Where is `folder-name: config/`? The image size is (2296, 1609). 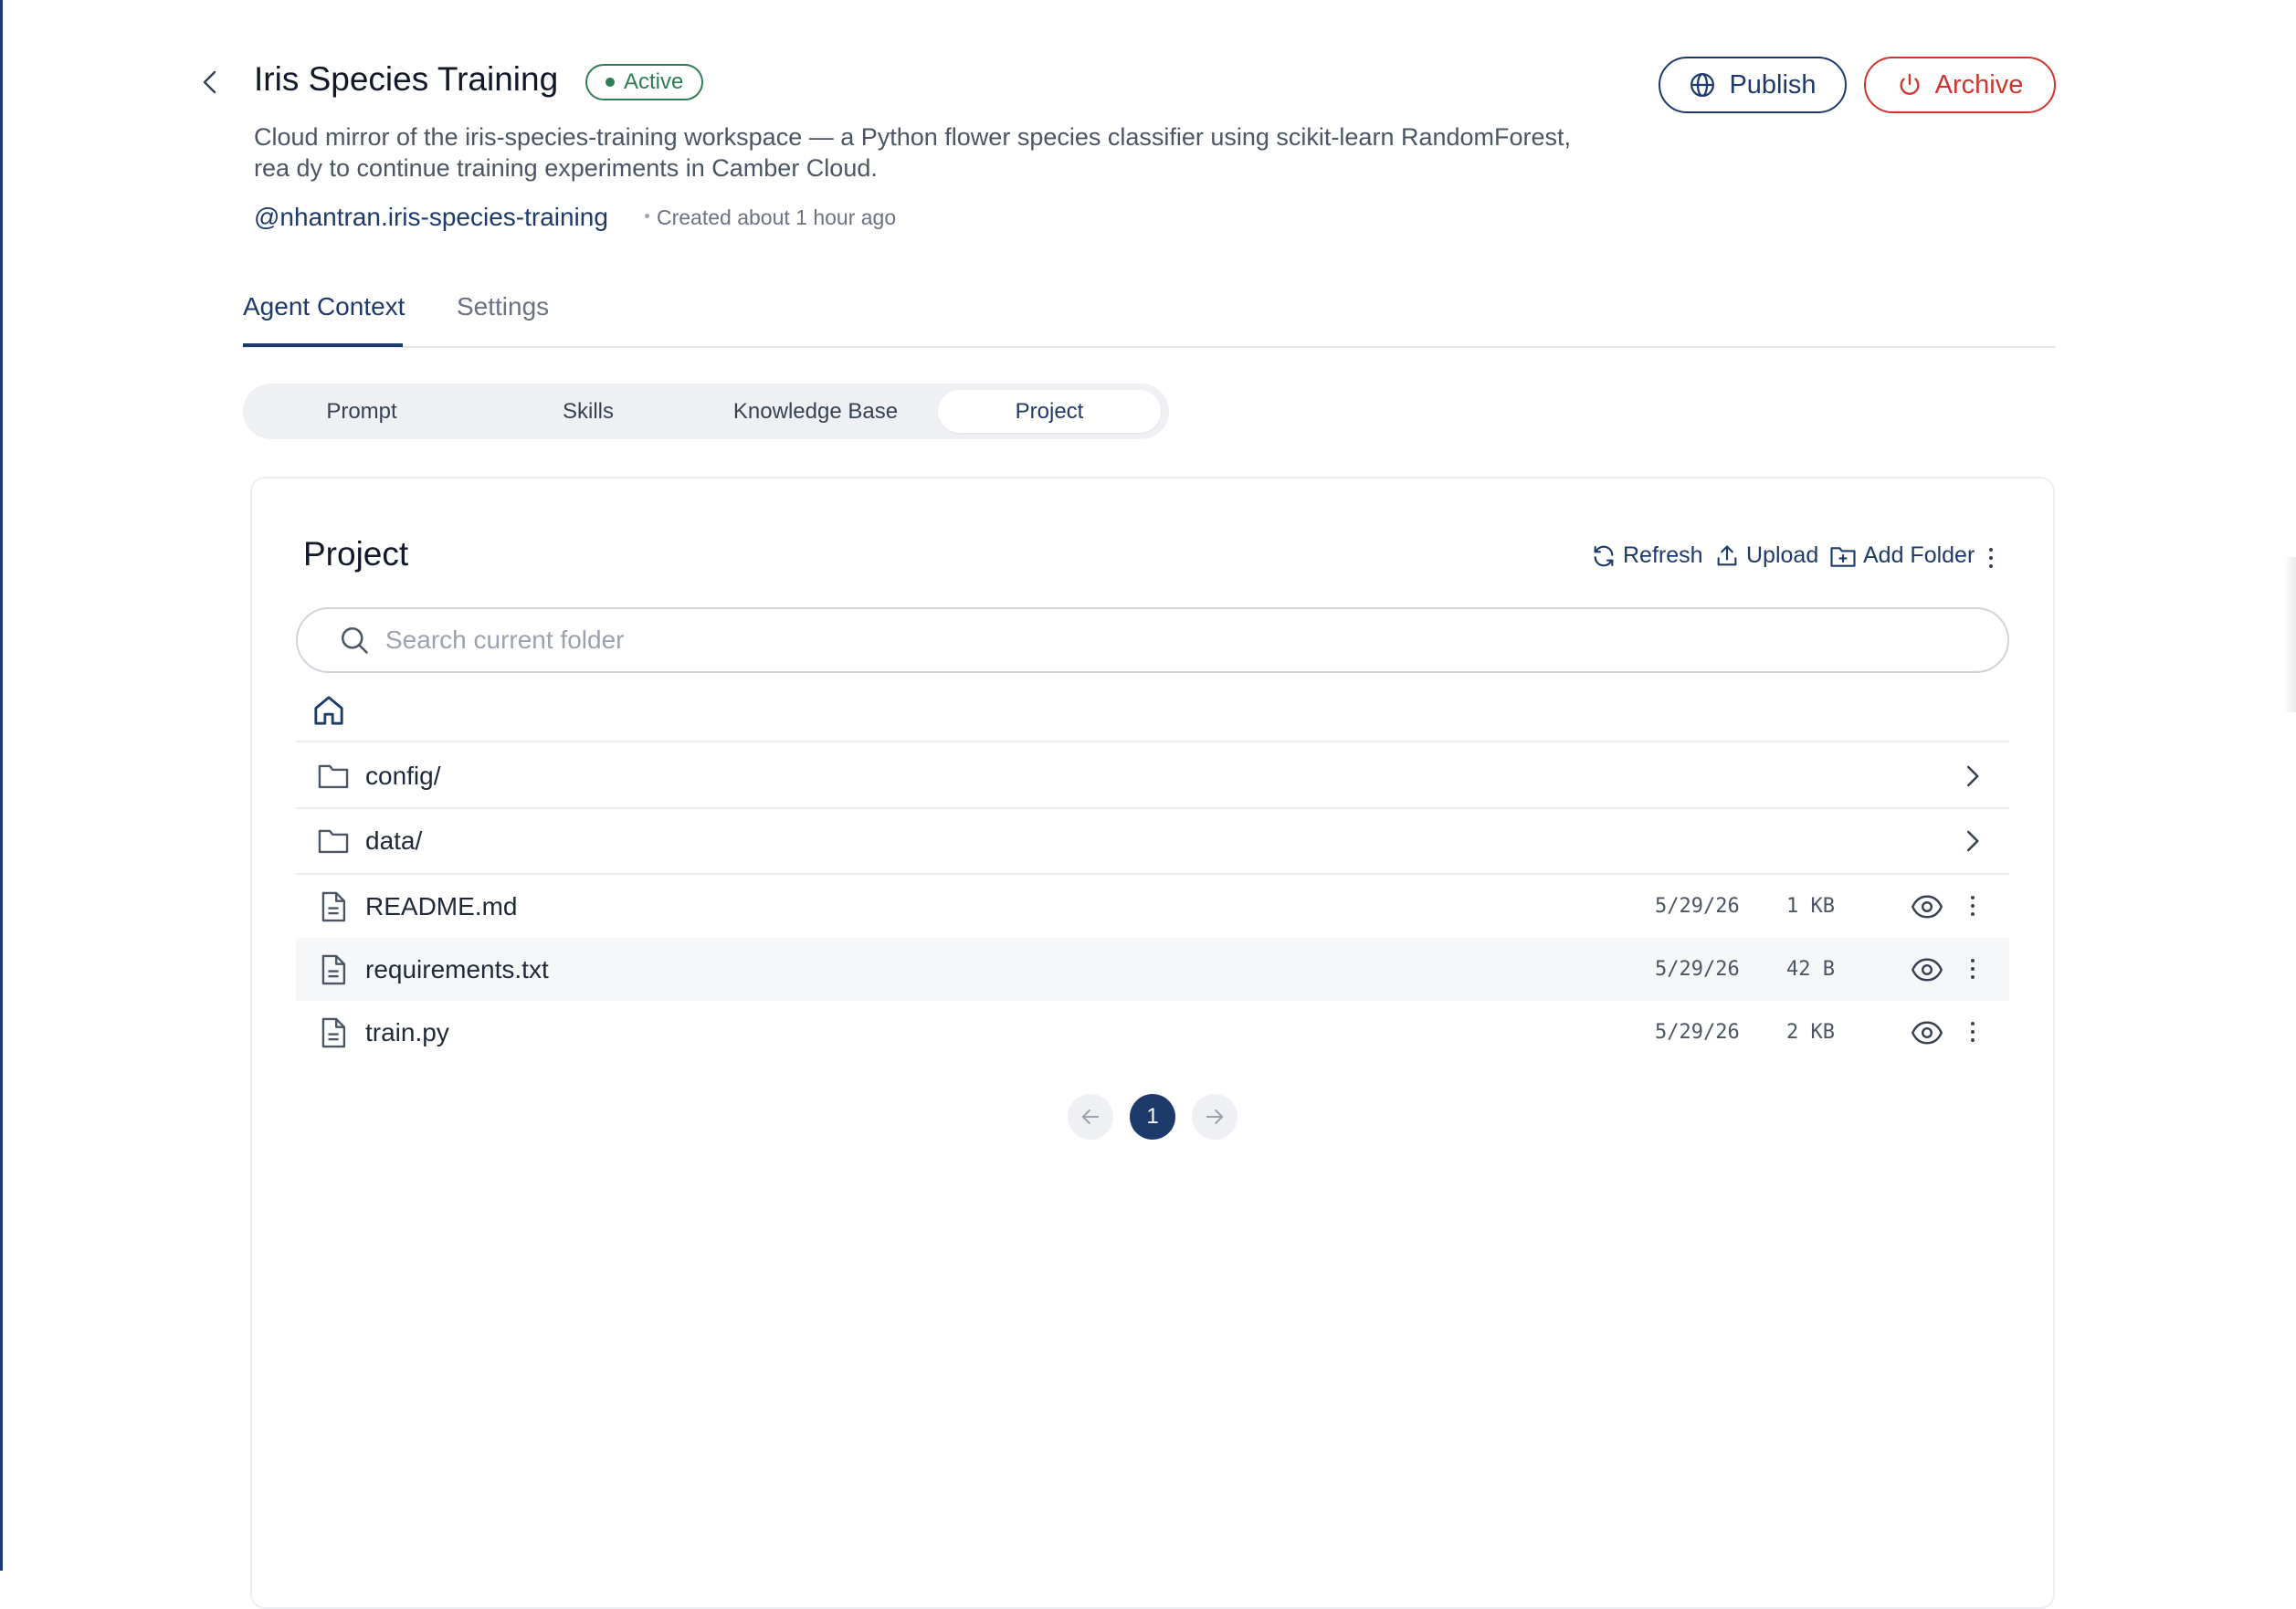
folder-name: config/ is located at coordinates (403, 776).